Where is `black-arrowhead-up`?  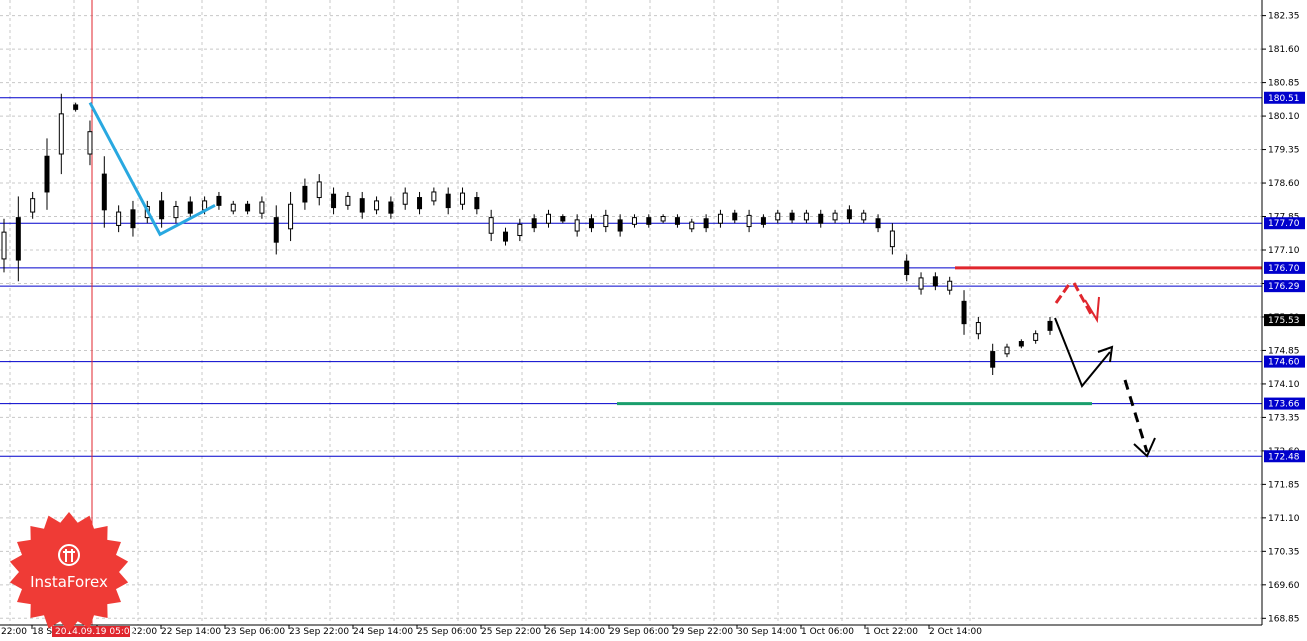
black-arrowhead-up is located at coordinates (1105, 354).